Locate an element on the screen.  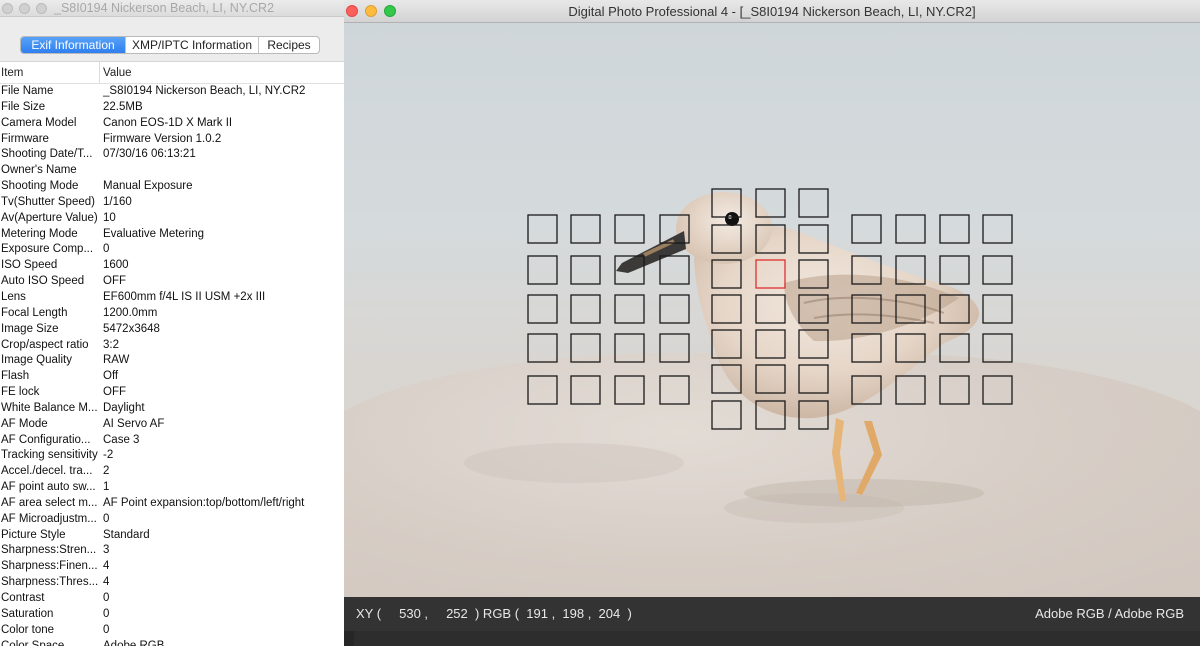
close-button is located at coordinates (7, 8).